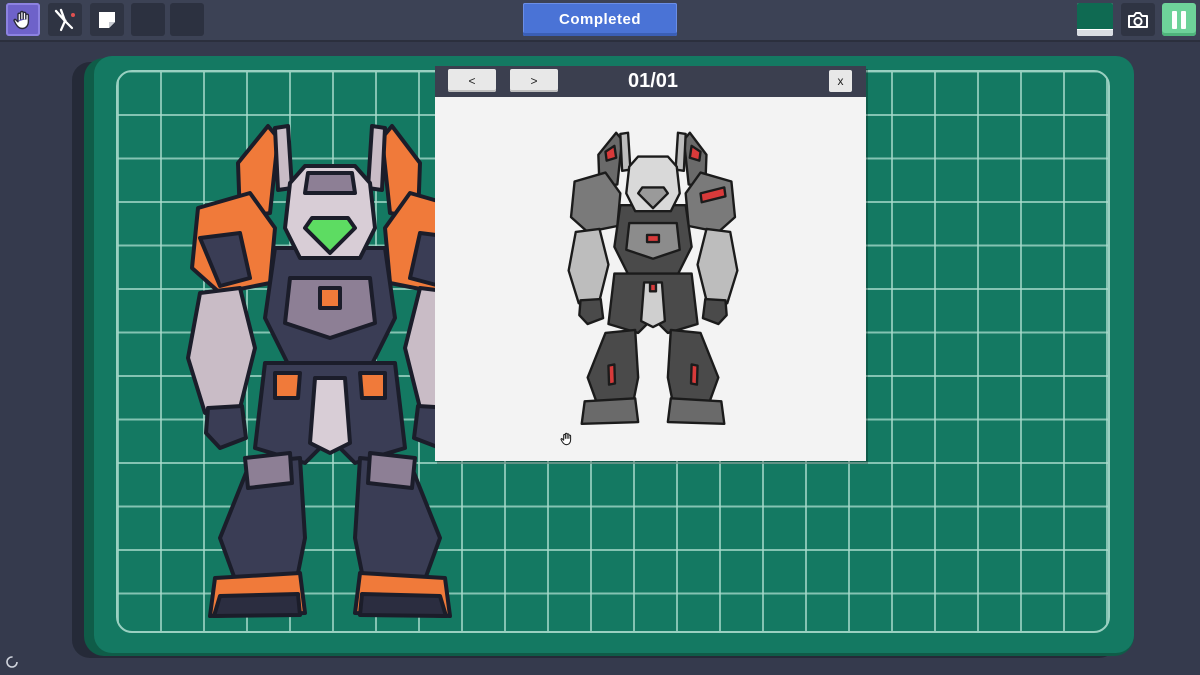 Image resolution: width=1200 pixels, height=675 pixels. What do you see at coordinates (840, 81) in the screenshot?
I see `close-reference-button: x` at bounding box center [840, 81].